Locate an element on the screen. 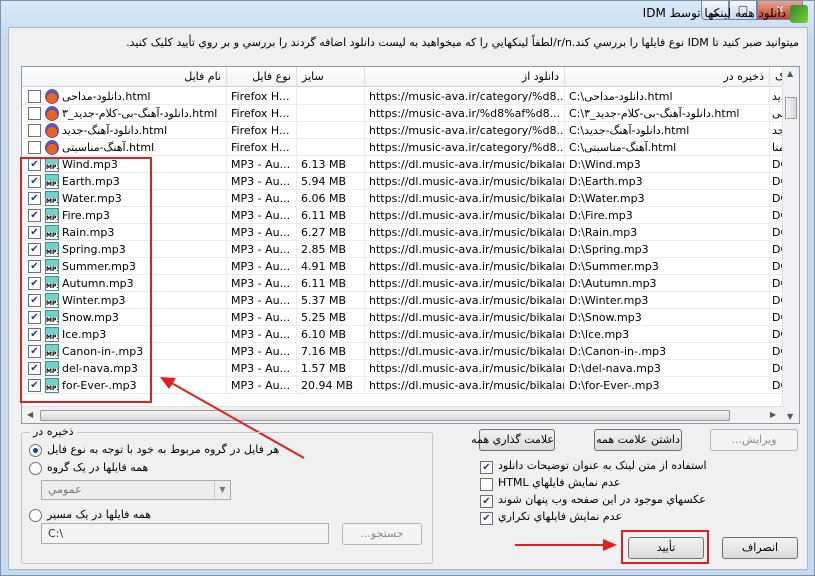 This screenshot has width=815, height=576. vertical-scrollbar: ▲ ▼ is located at coordinates (790, 245).